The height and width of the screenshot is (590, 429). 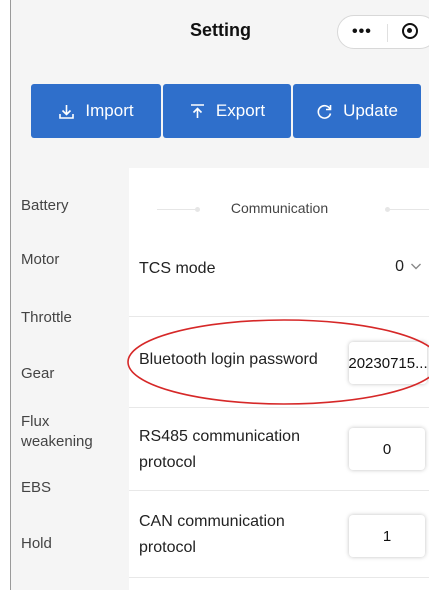 I want to click on section-title: Communication, so click(x=279, y=208).